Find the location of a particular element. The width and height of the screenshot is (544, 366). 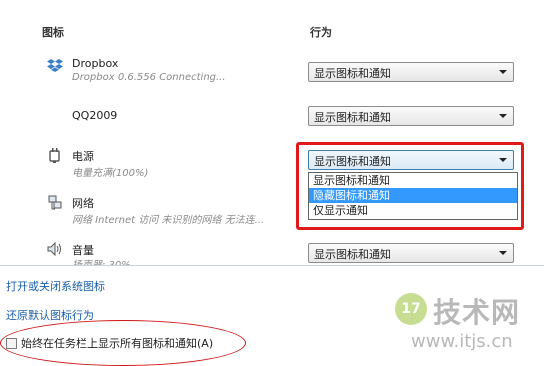

toggle-system-icons-link: 打开或关闭系统图标 is located at coordinates (55, 286).